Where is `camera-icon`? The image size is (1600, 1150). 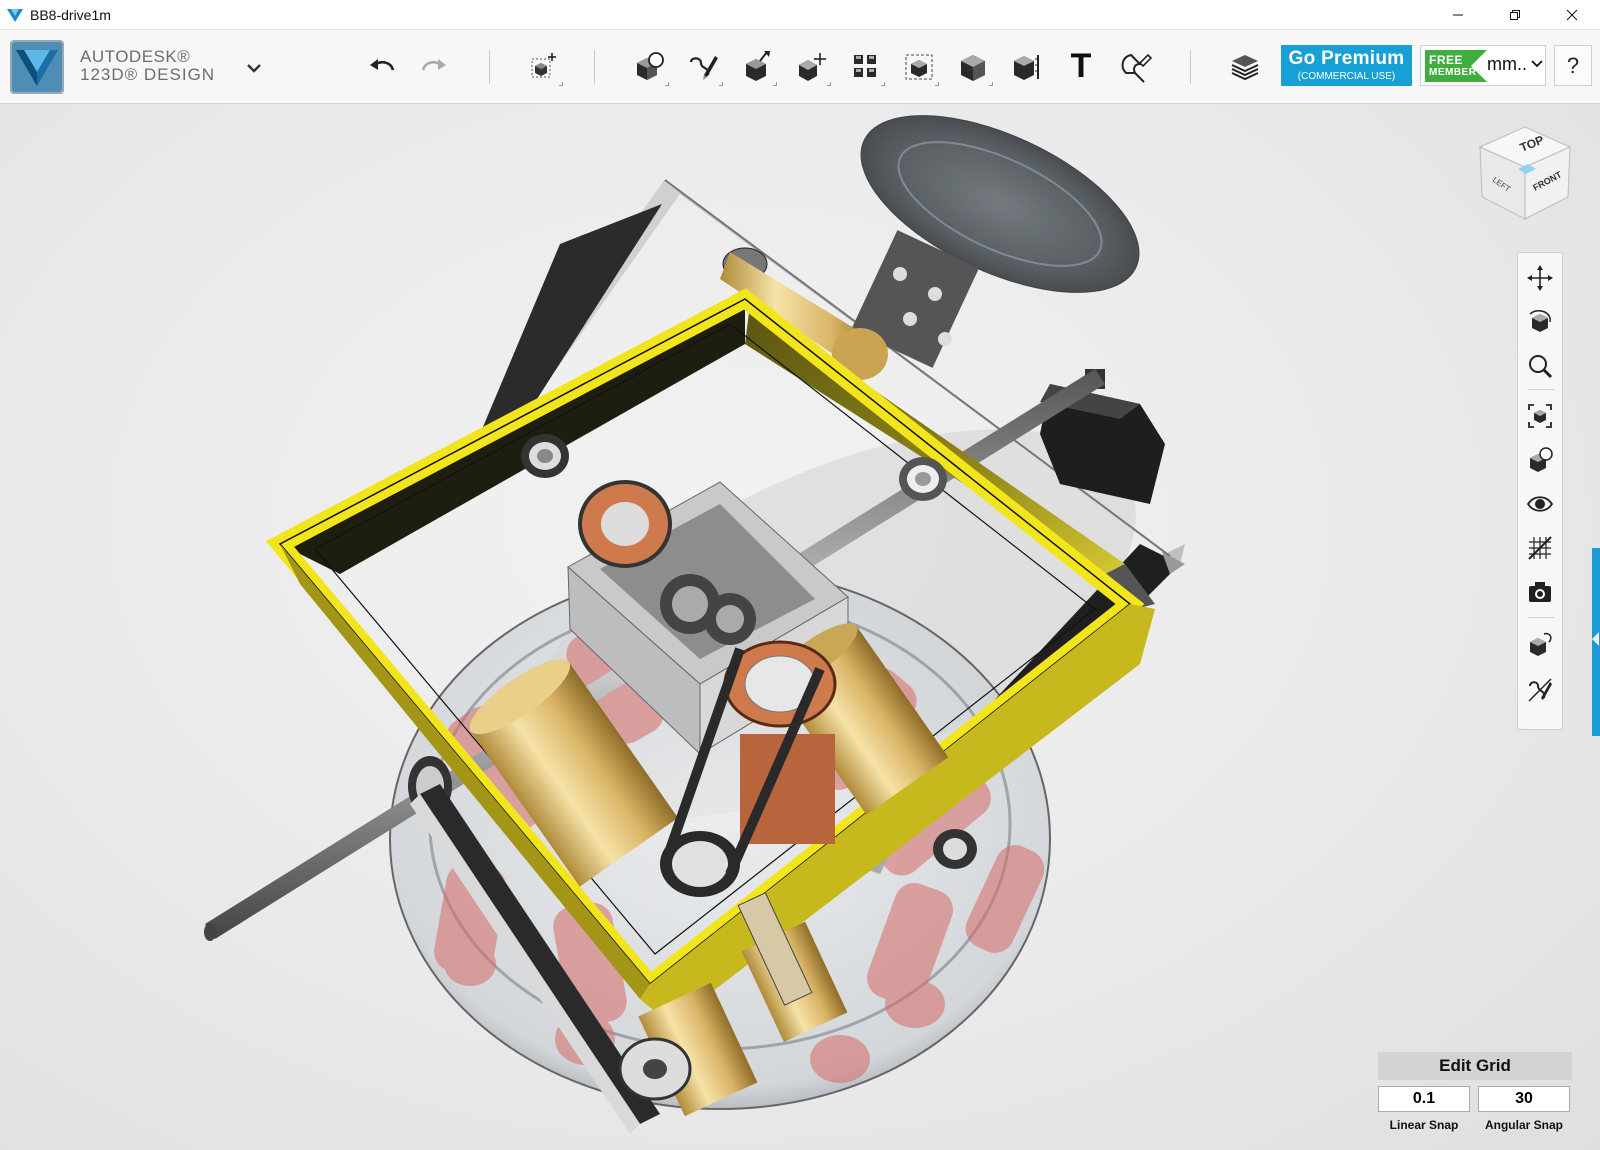
camera-icon is located at coordinates (1540, 592).